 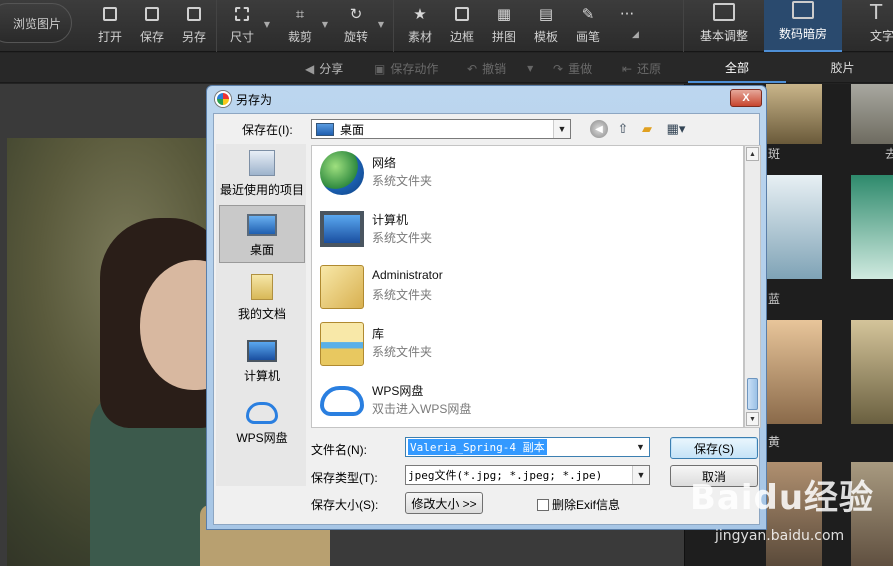 I want to click on more-button: ···, so click(x=627, y=25).